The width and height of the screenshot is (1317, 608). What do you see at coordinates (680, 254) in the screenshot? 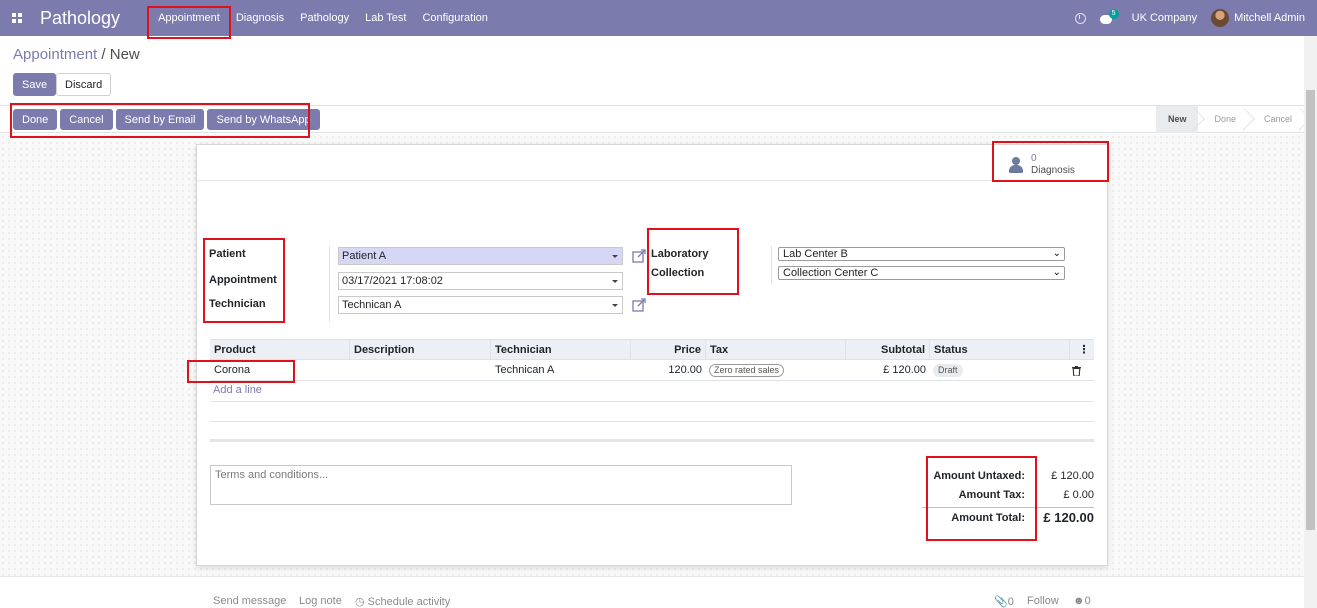
I see `laboratory-label: Laboratory` at bounding box center [680, 254].